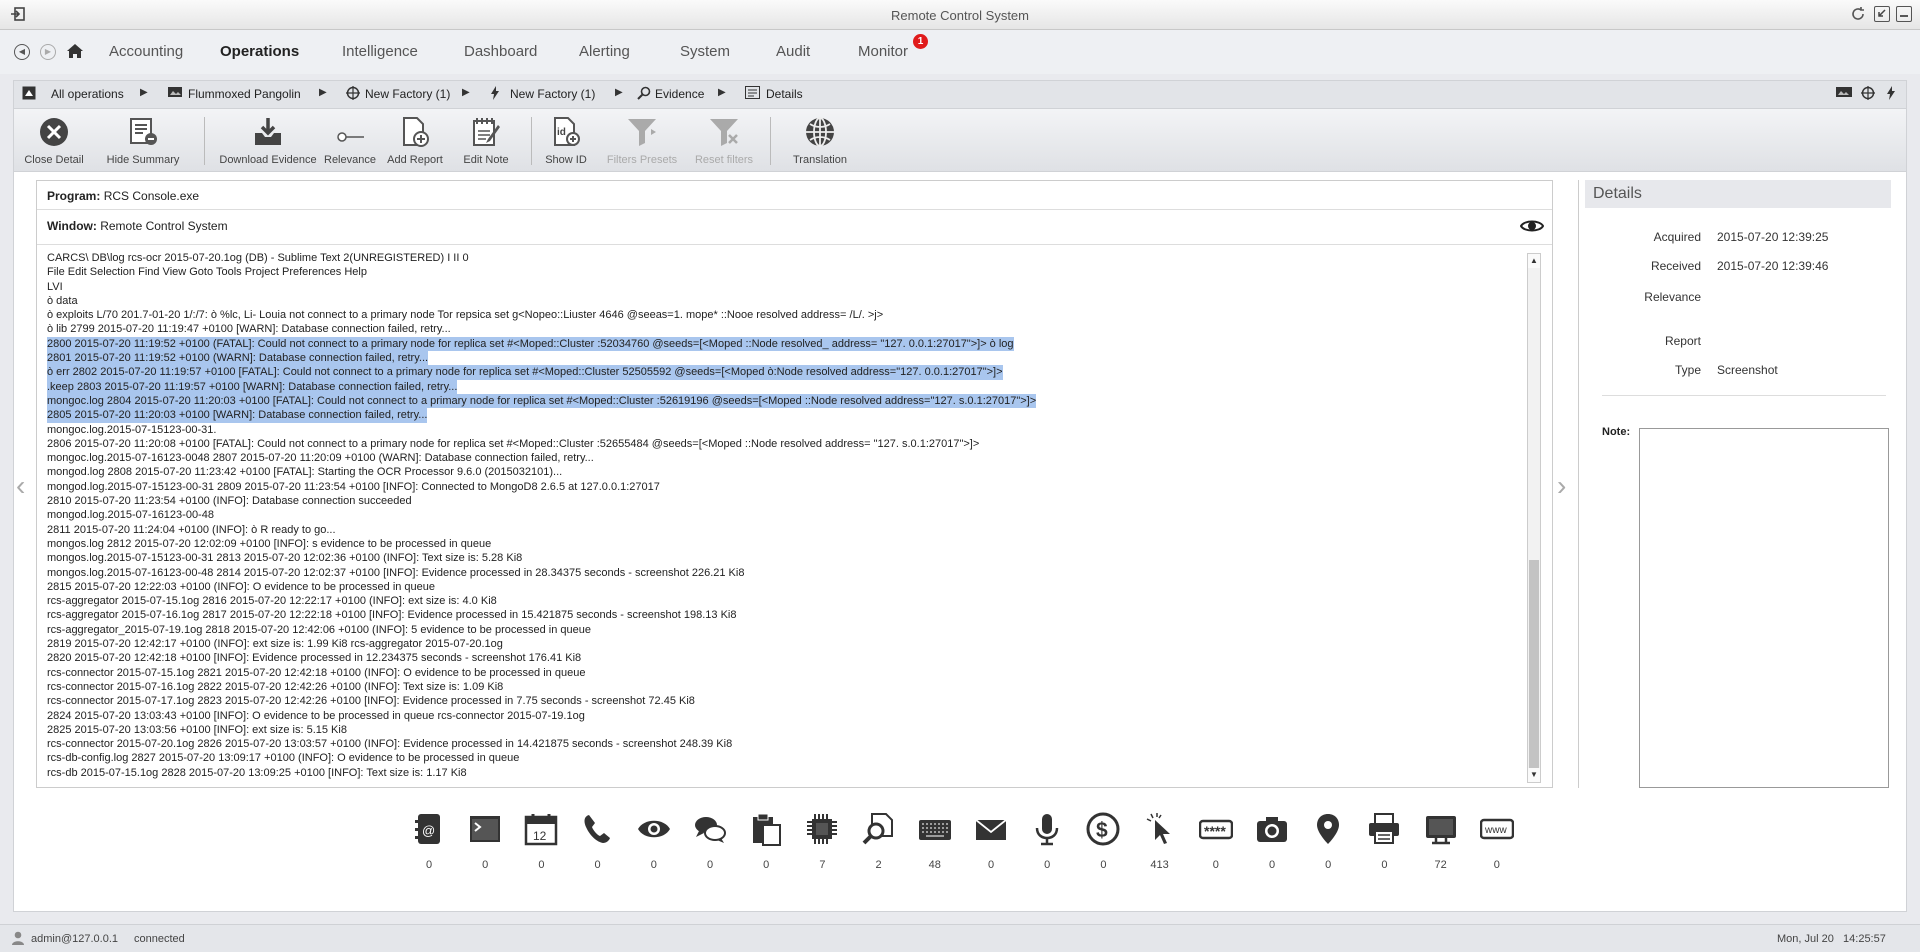 The width and height of the screenshot is (1920, 952). Describe the element at coordinates (143, 141) in the screenshot. I see `hide-summary-button: Hide Summary` at that location.